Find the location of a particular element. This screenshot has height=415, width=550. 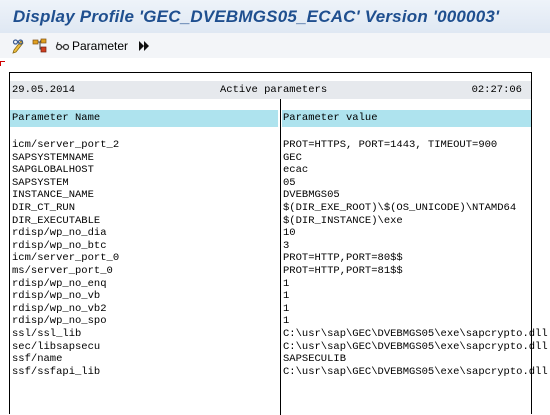

parameter-name: SAPGLOBALHOST is located at coordinates (53, 170).